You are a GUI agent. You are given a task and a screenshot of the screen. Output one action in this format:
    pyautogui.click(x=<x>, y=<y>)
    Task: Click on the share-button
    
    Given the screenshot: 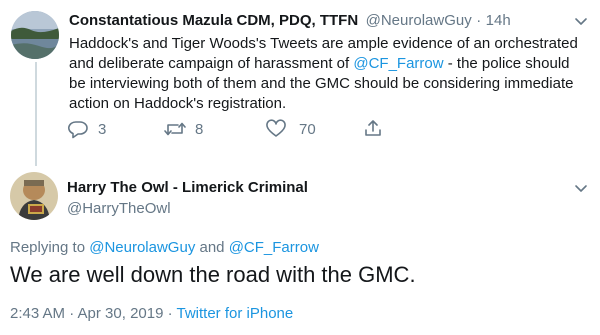 What is the action you would take?
    pyautogui.click(x=373, y=128)
    